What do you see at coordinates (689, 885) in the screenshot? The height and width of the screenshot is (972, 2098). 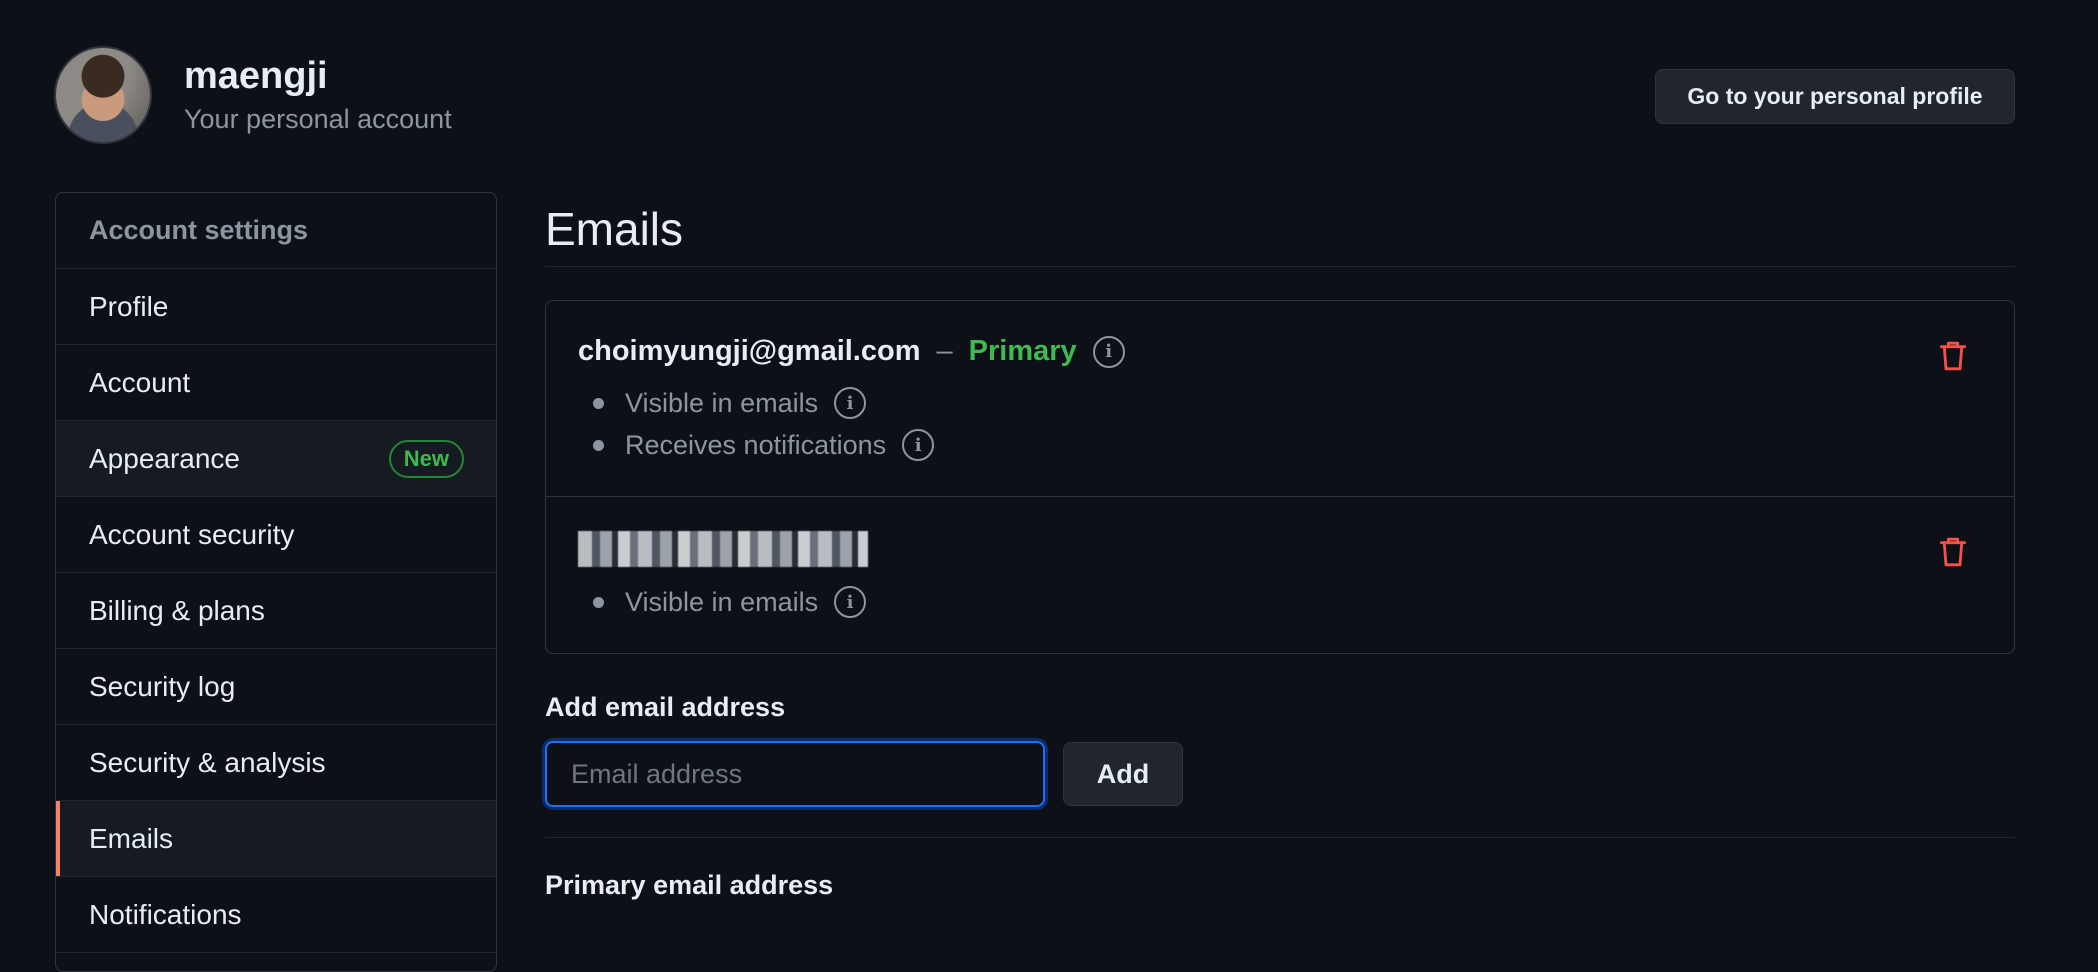 I see `primary-email-label: Primary email address` at bounding box center [689, 885].